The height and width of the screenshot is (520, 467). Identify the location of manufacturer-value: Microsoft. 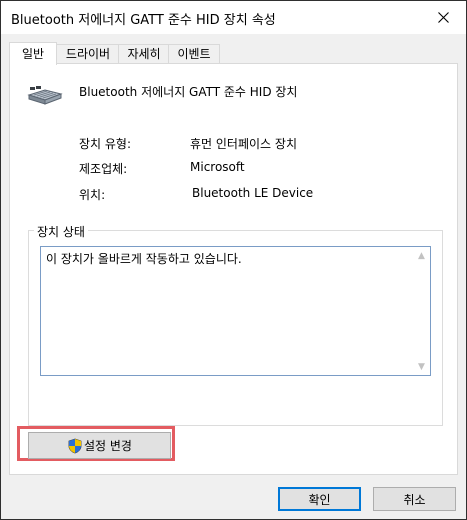
(217, 167).